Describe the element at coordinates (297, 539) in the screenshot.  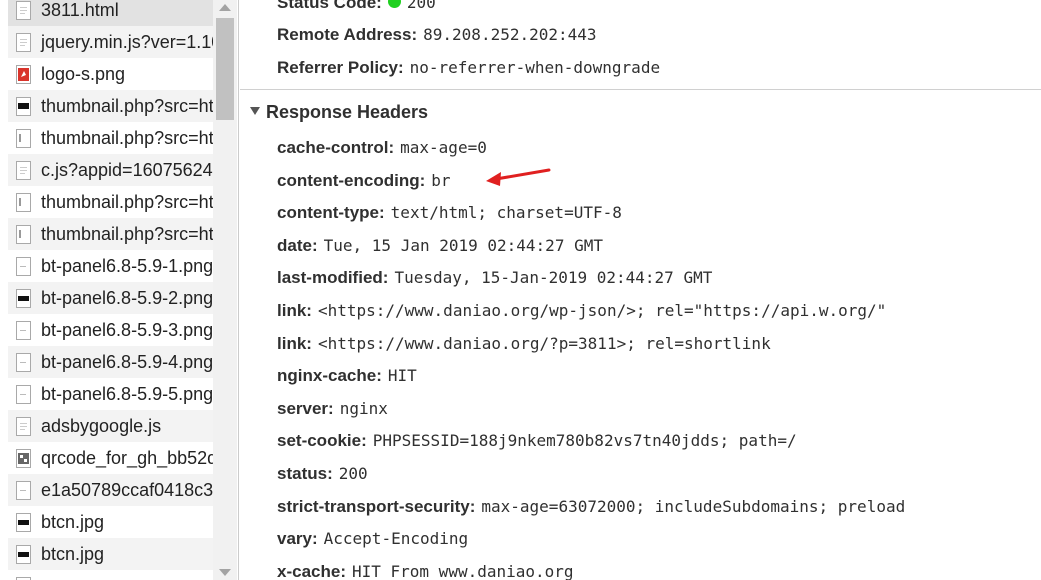
I see `header-key: vary:` at that location.